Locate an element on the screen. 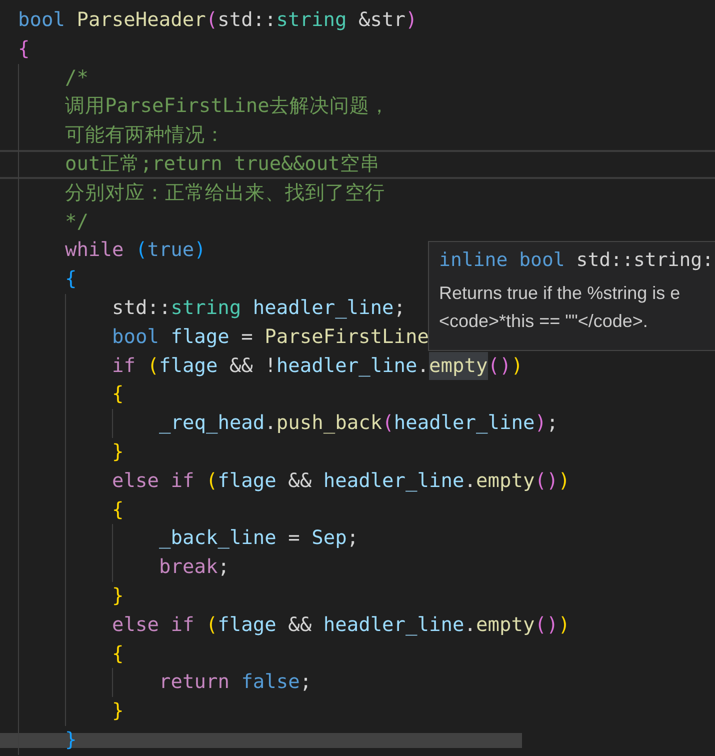  control-keyword: while is located at coordinates (95, 250).